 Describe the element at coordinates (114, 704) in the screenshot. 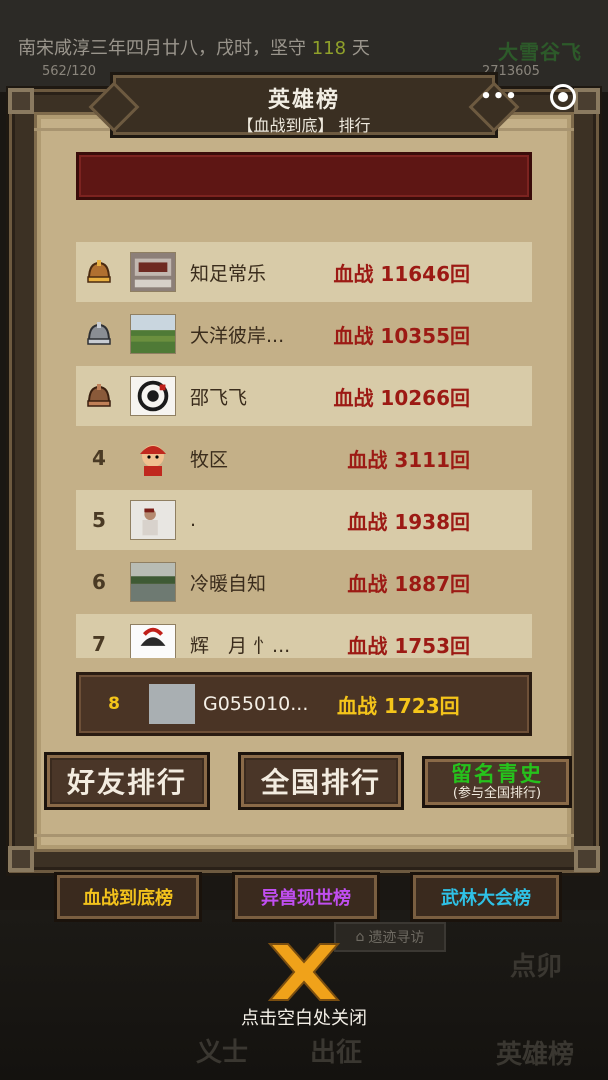

I see `my-rank: 8` at that location.